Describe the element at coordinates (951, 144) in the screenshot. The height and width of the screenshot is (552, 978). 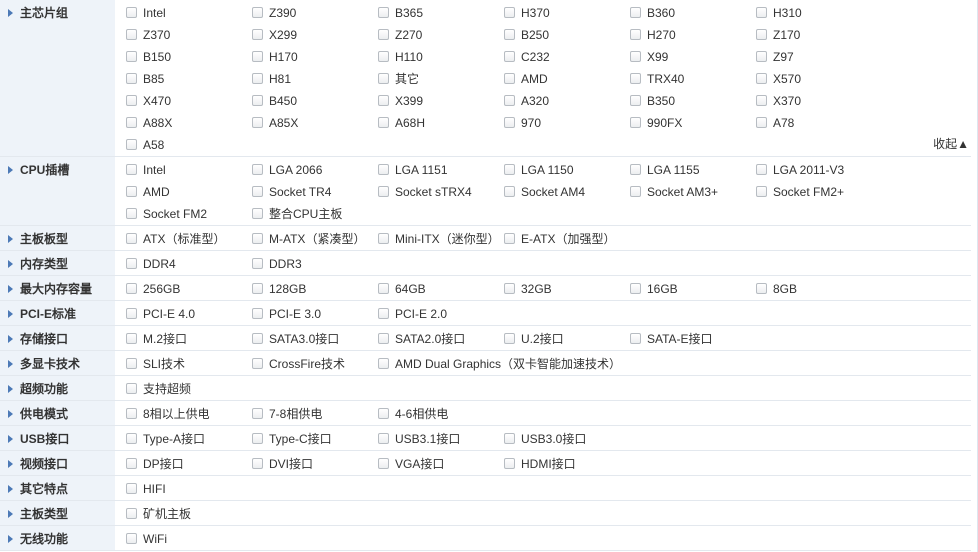
I see `collapse-toggle: 收起▲` at that location.